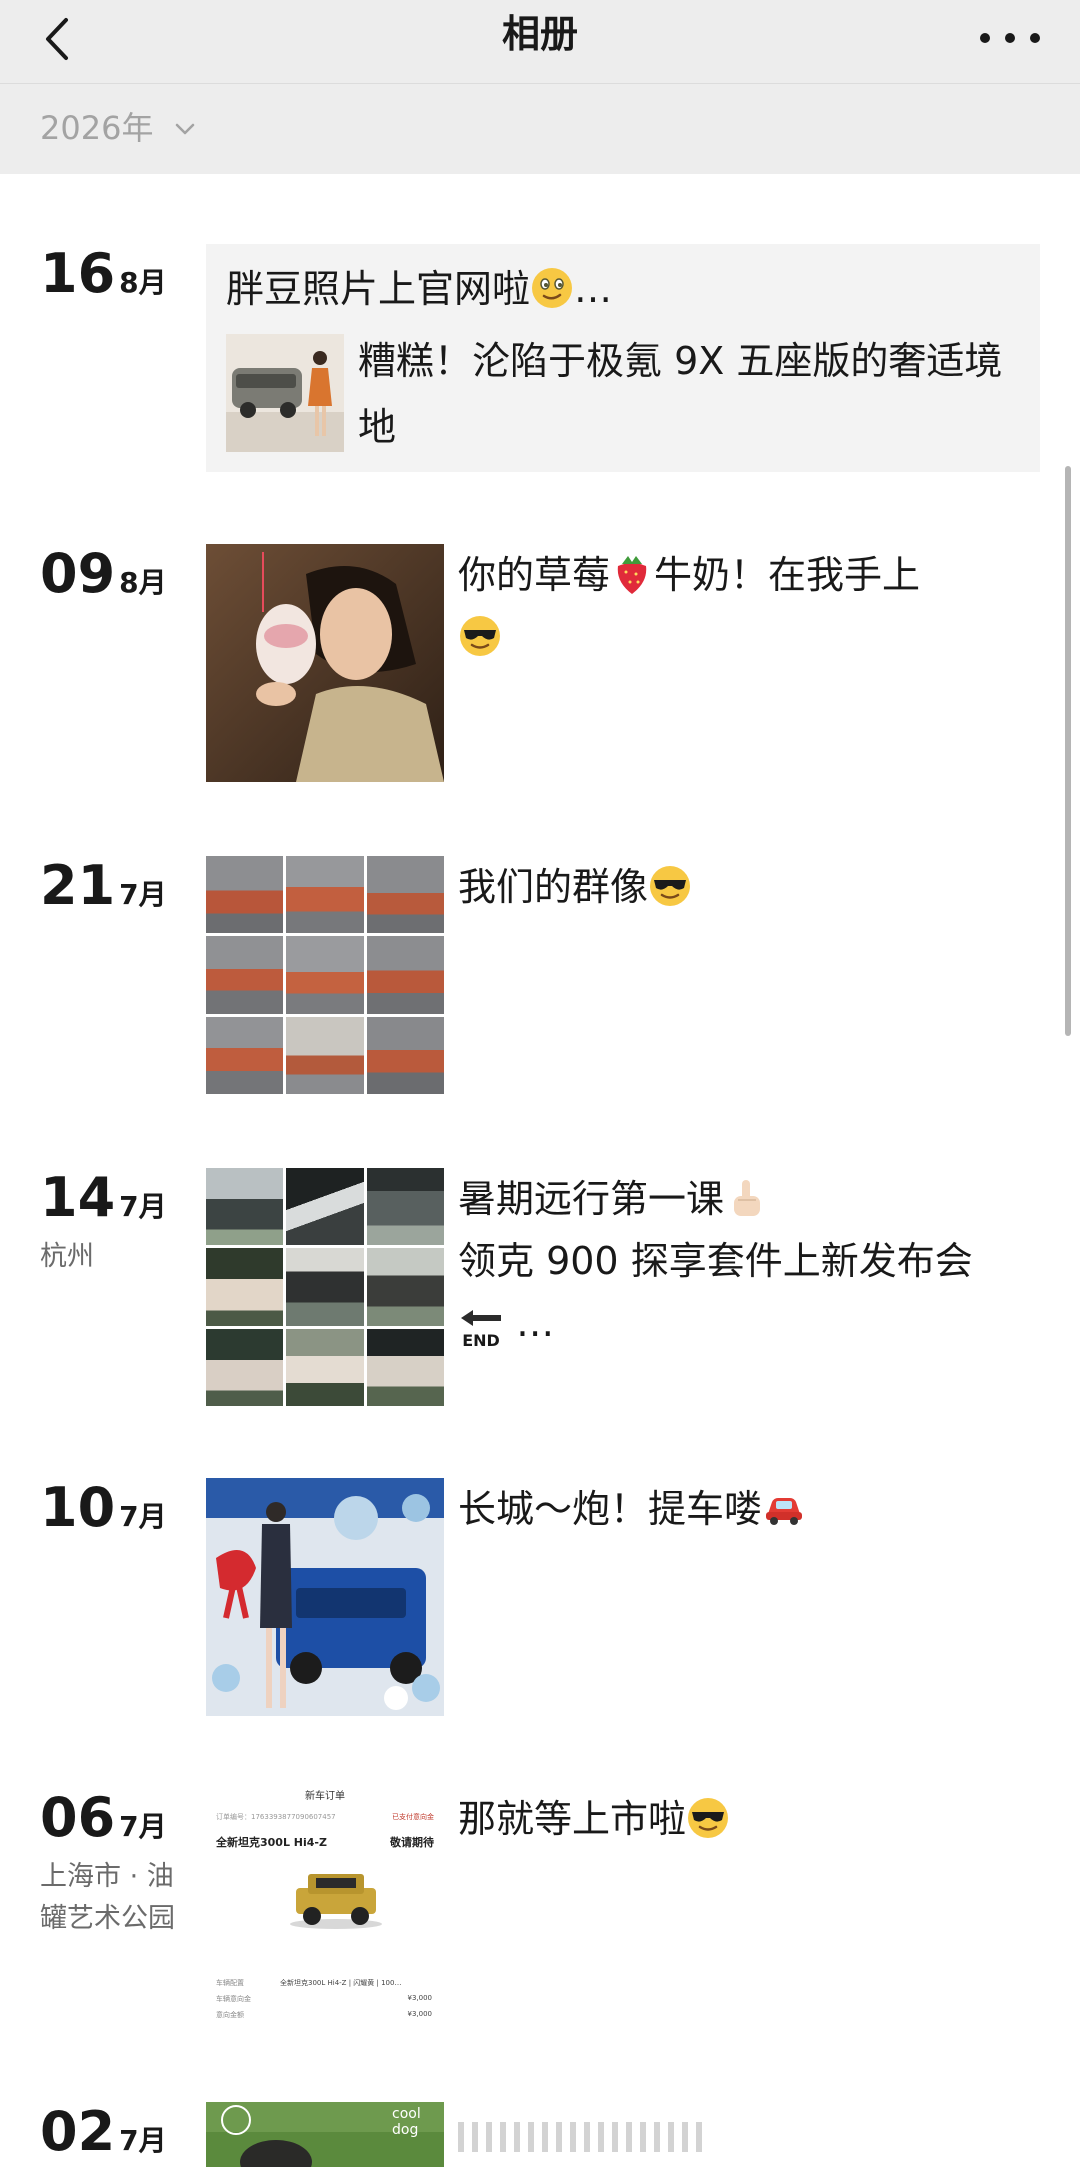  What do you see at coordinates (413, 1817) in the screenshot?
I see `order-status: 已支付意向金` at bounding box center [413, 1817].